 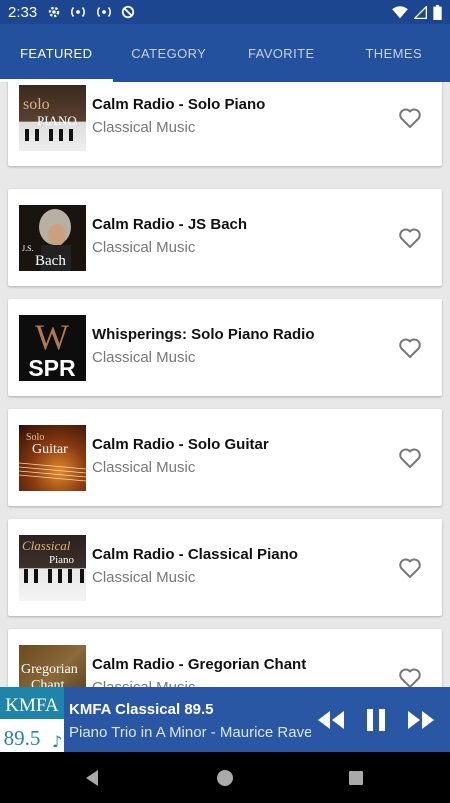 I want to click on thumb-text-bottom: Piano, so click(x=62, y=560).